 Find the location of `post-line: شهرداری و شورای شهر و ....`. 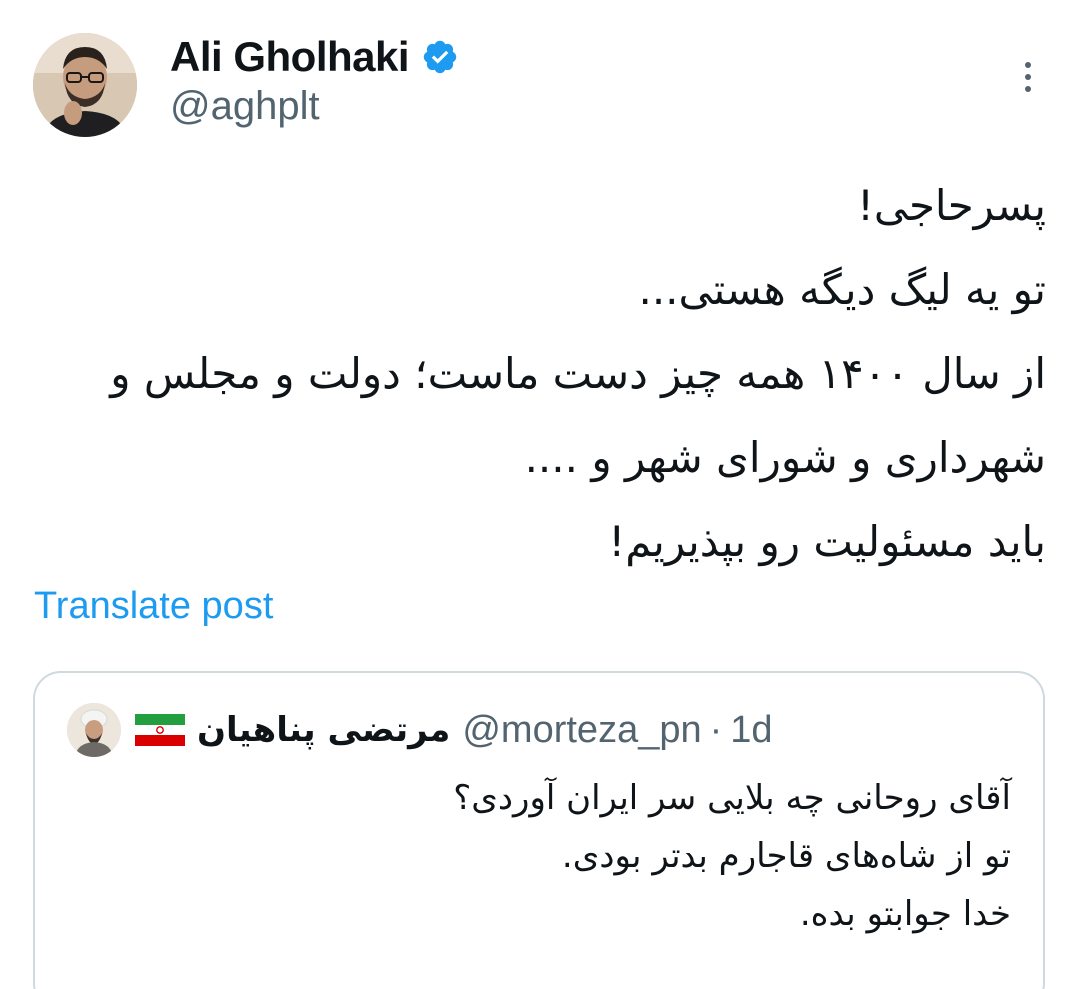

post-line: شهرداری و شورای شهر و .... is located at coordinates (785, 457).